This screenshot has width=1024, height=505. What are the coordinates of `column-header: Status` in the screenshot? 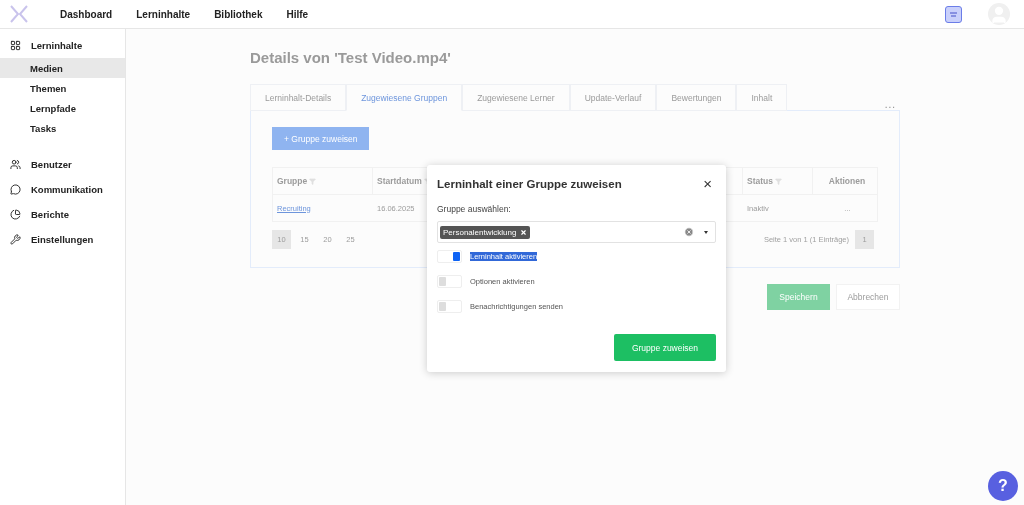 It's located at (778, 181).